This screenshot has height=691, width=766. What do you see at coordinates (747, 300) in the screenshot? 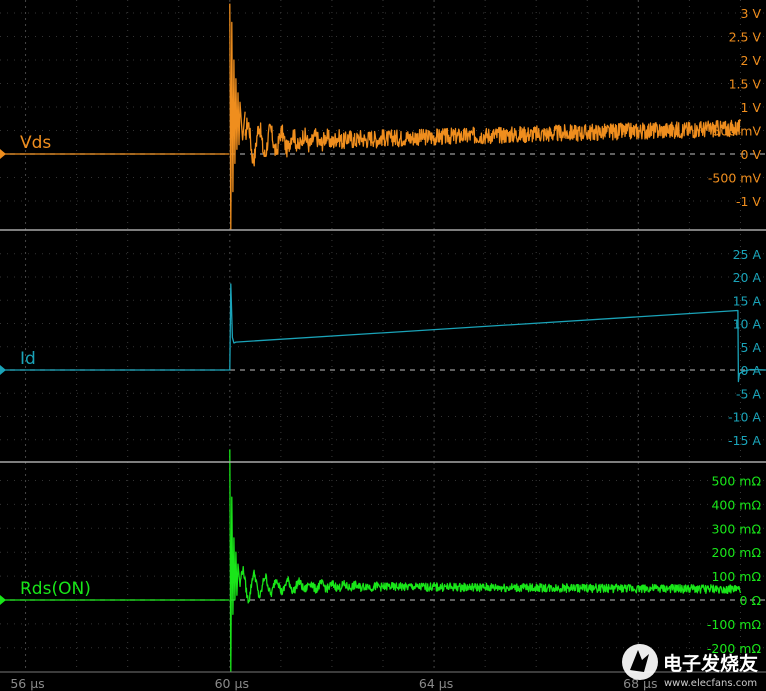
I see `y-tick-label: 15 A` at bounding box center [747, 300].